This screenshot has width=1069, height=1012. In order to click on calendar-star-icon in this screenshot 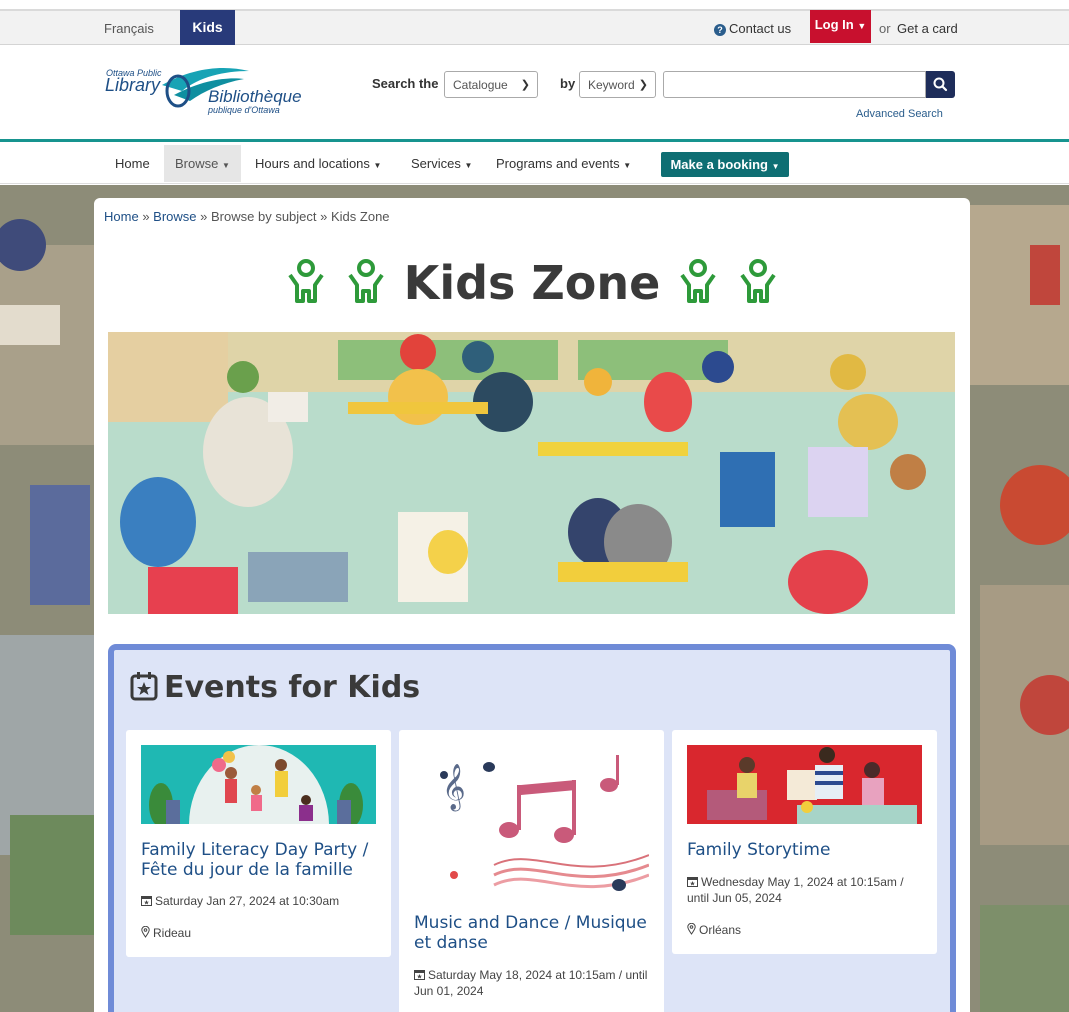, I will do `click(144, 686)`.